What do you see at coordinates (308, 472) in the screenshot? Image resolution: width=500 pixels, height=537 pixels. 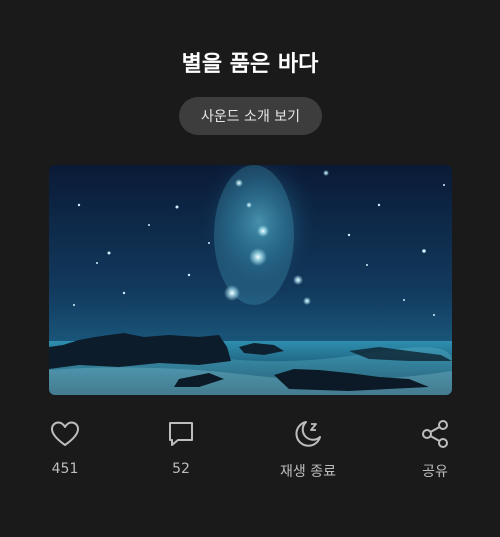 I see `sleep-timer-label: 재생 종료` at bounding box center [308, 472].